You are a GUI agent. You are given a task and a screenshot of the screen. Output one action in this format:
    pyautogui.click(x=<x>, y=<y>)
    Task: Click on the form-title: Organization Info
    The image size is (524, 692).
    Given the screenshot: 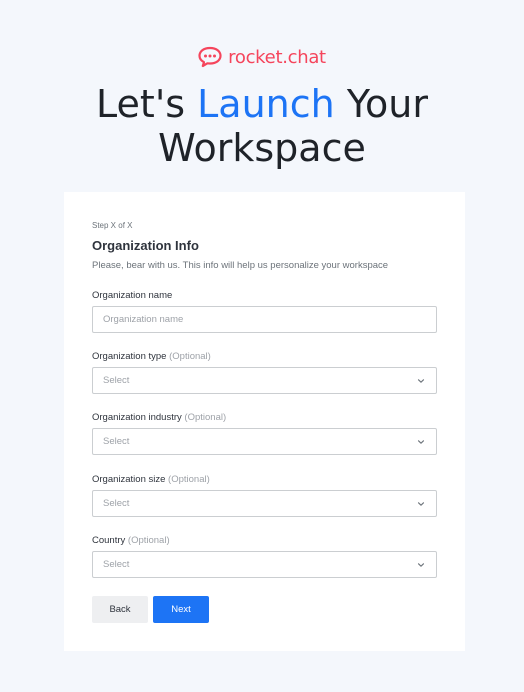 What is the action you would take?
    pyautogui.click(x=145, y=245)
    